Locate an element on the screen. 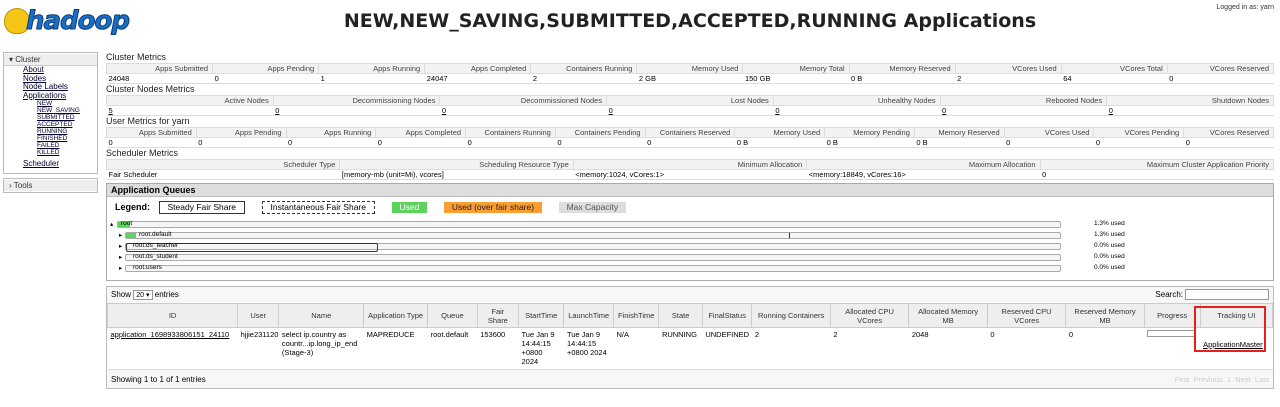 Image resolution: width=1280 pixels, height=407 pixels. column-header-sortable: Allocated Memory MB is located at coordinates (948, 315).